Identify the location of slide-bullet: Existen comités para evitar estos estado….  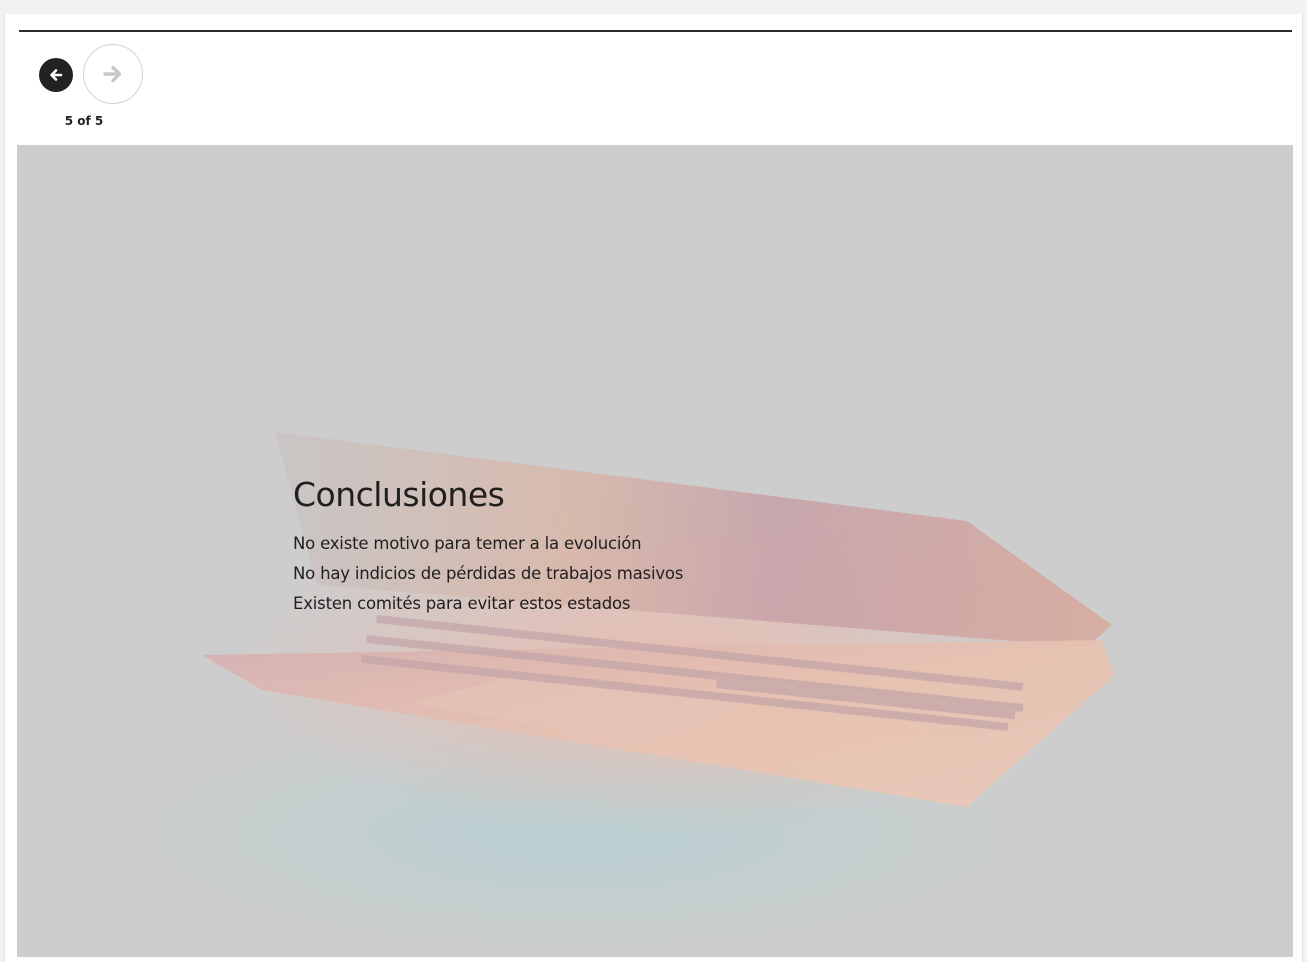
(462, 603).